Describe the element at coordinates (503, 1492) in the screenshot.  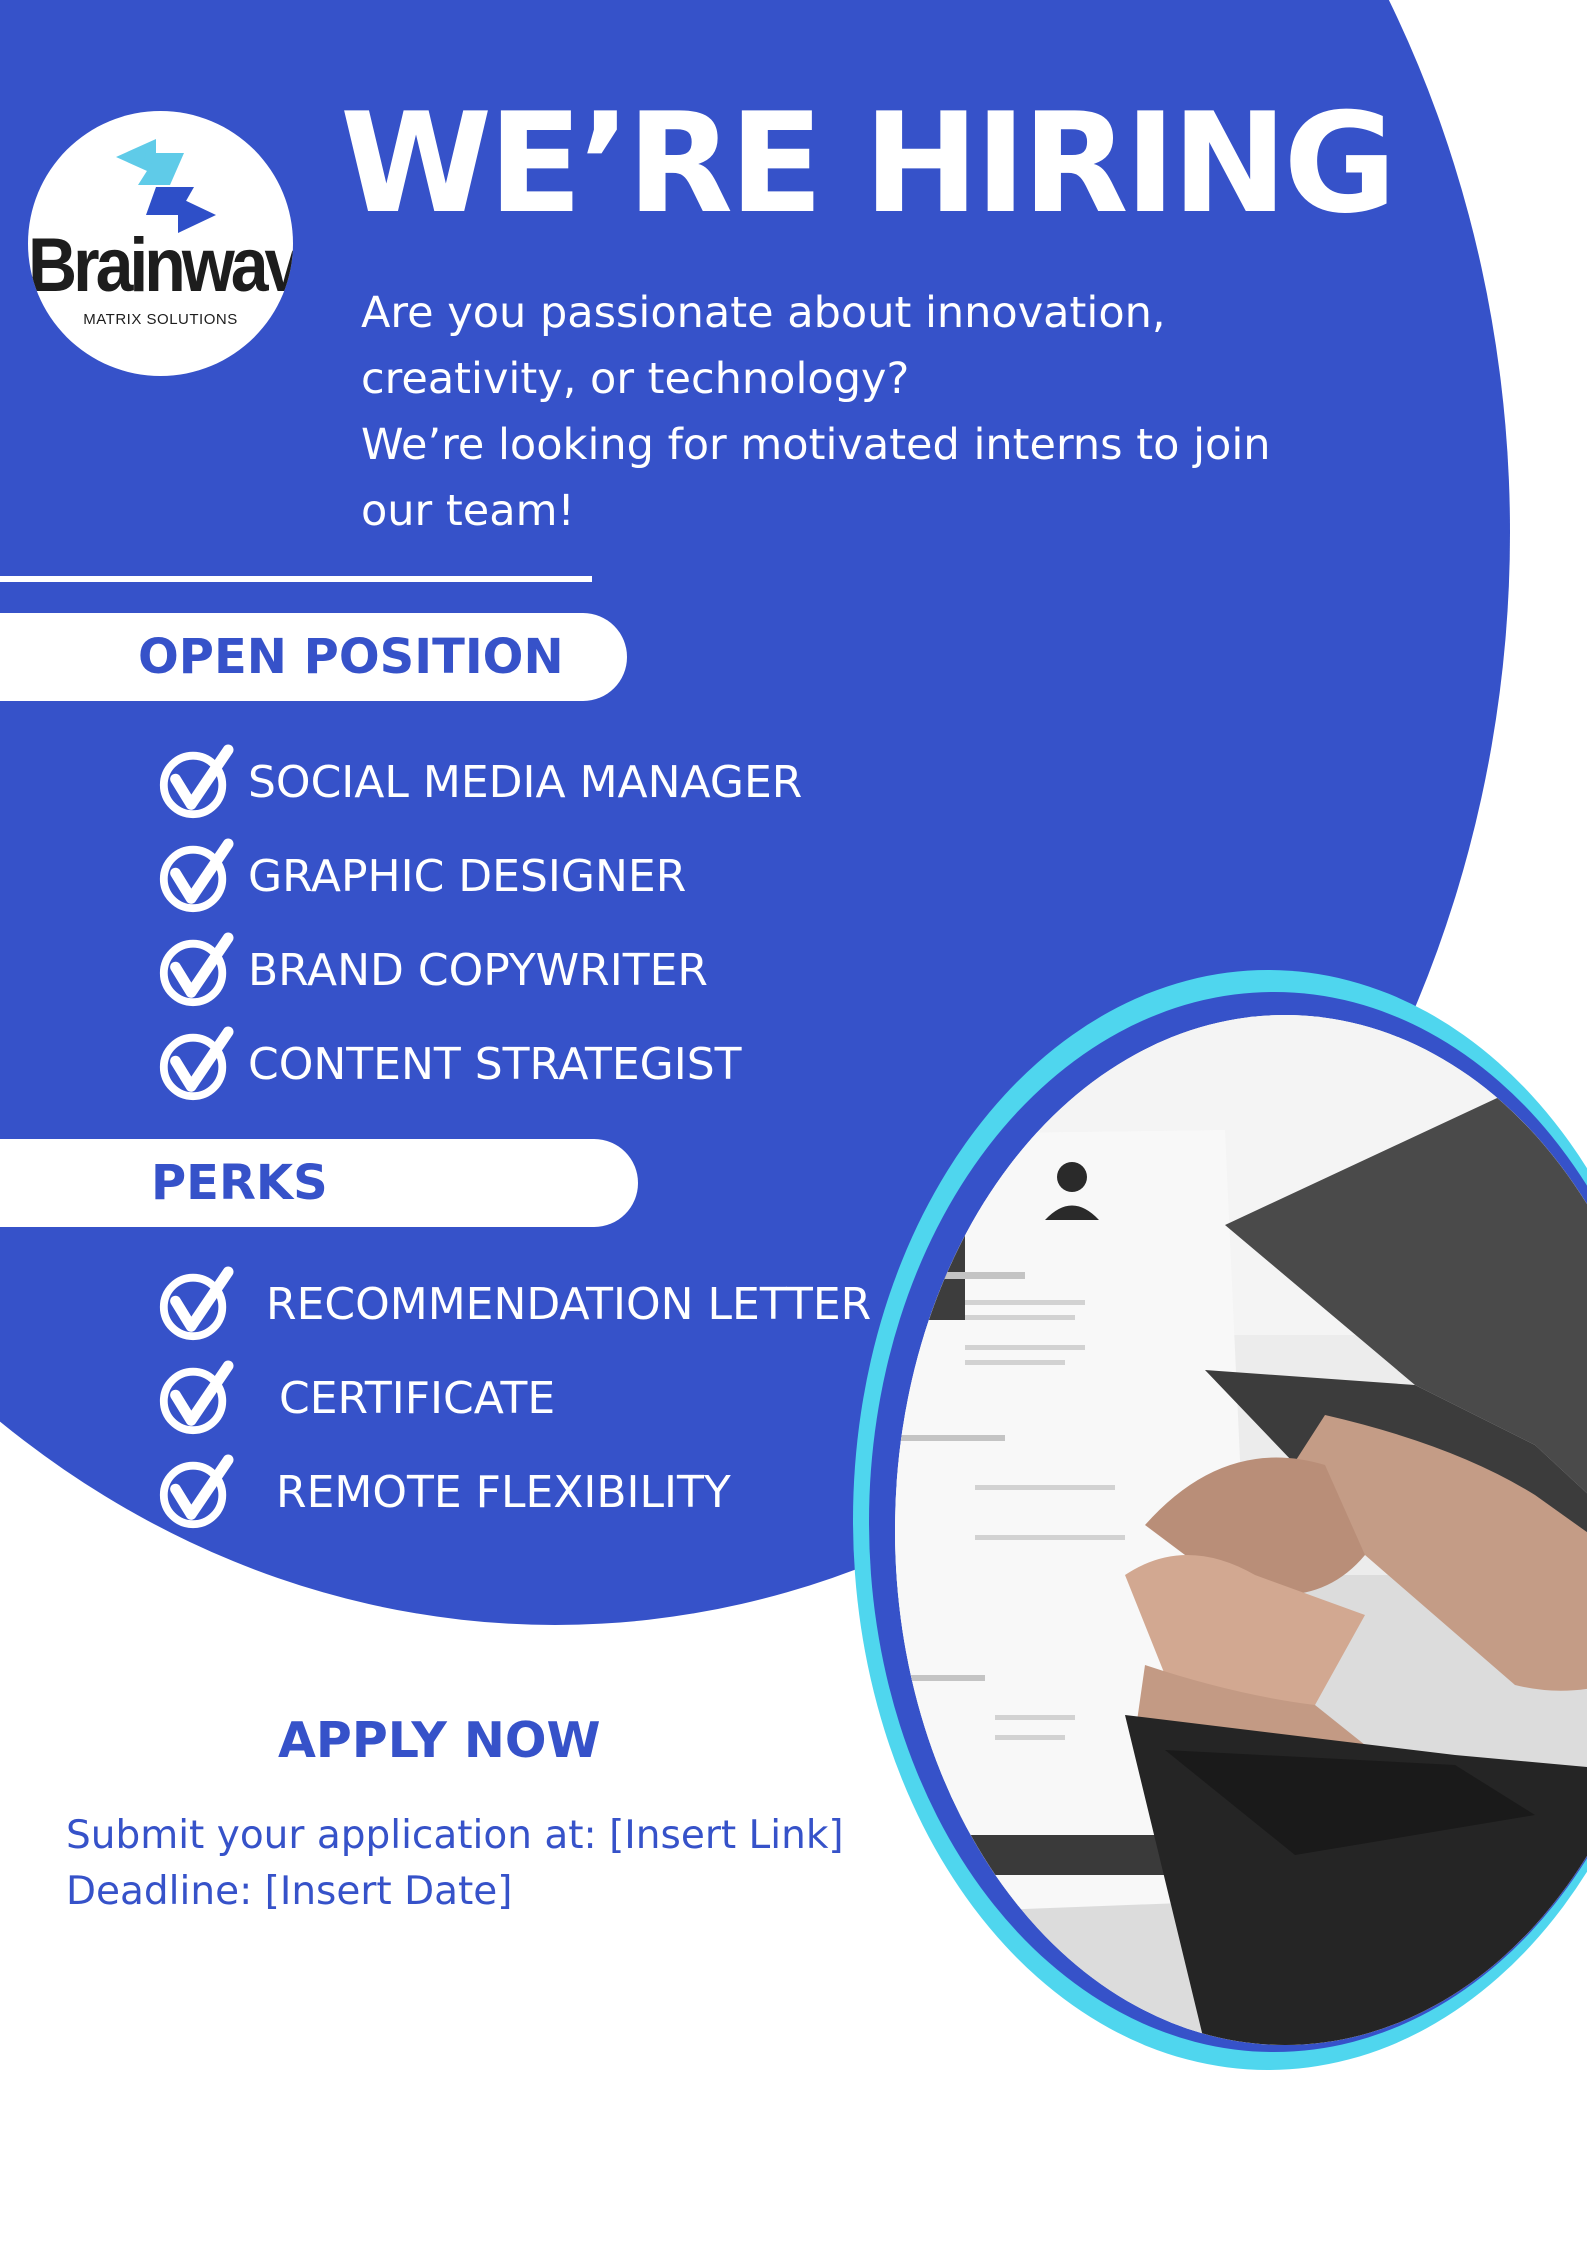
I see `perk-label: REMOTE FLEXIBILITY` at that location.